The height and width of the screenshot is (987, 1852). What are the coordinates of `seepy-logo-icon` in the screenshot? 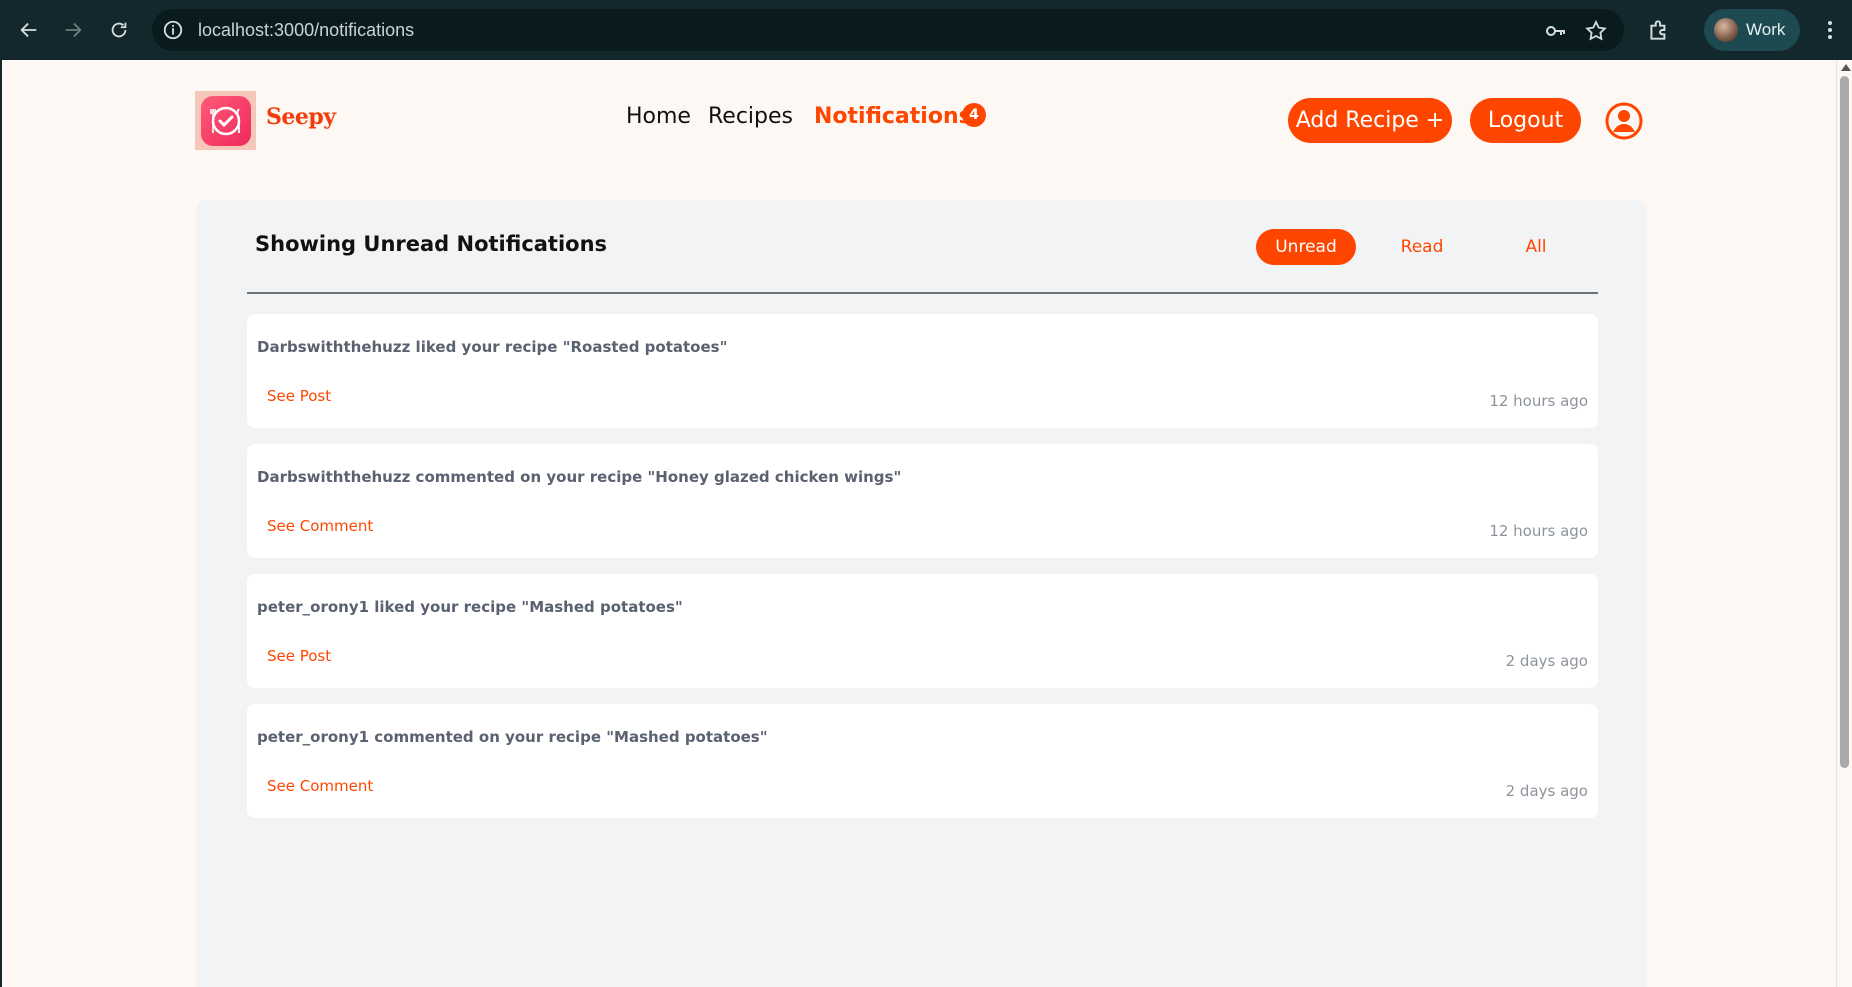 It's located at (225, 120).